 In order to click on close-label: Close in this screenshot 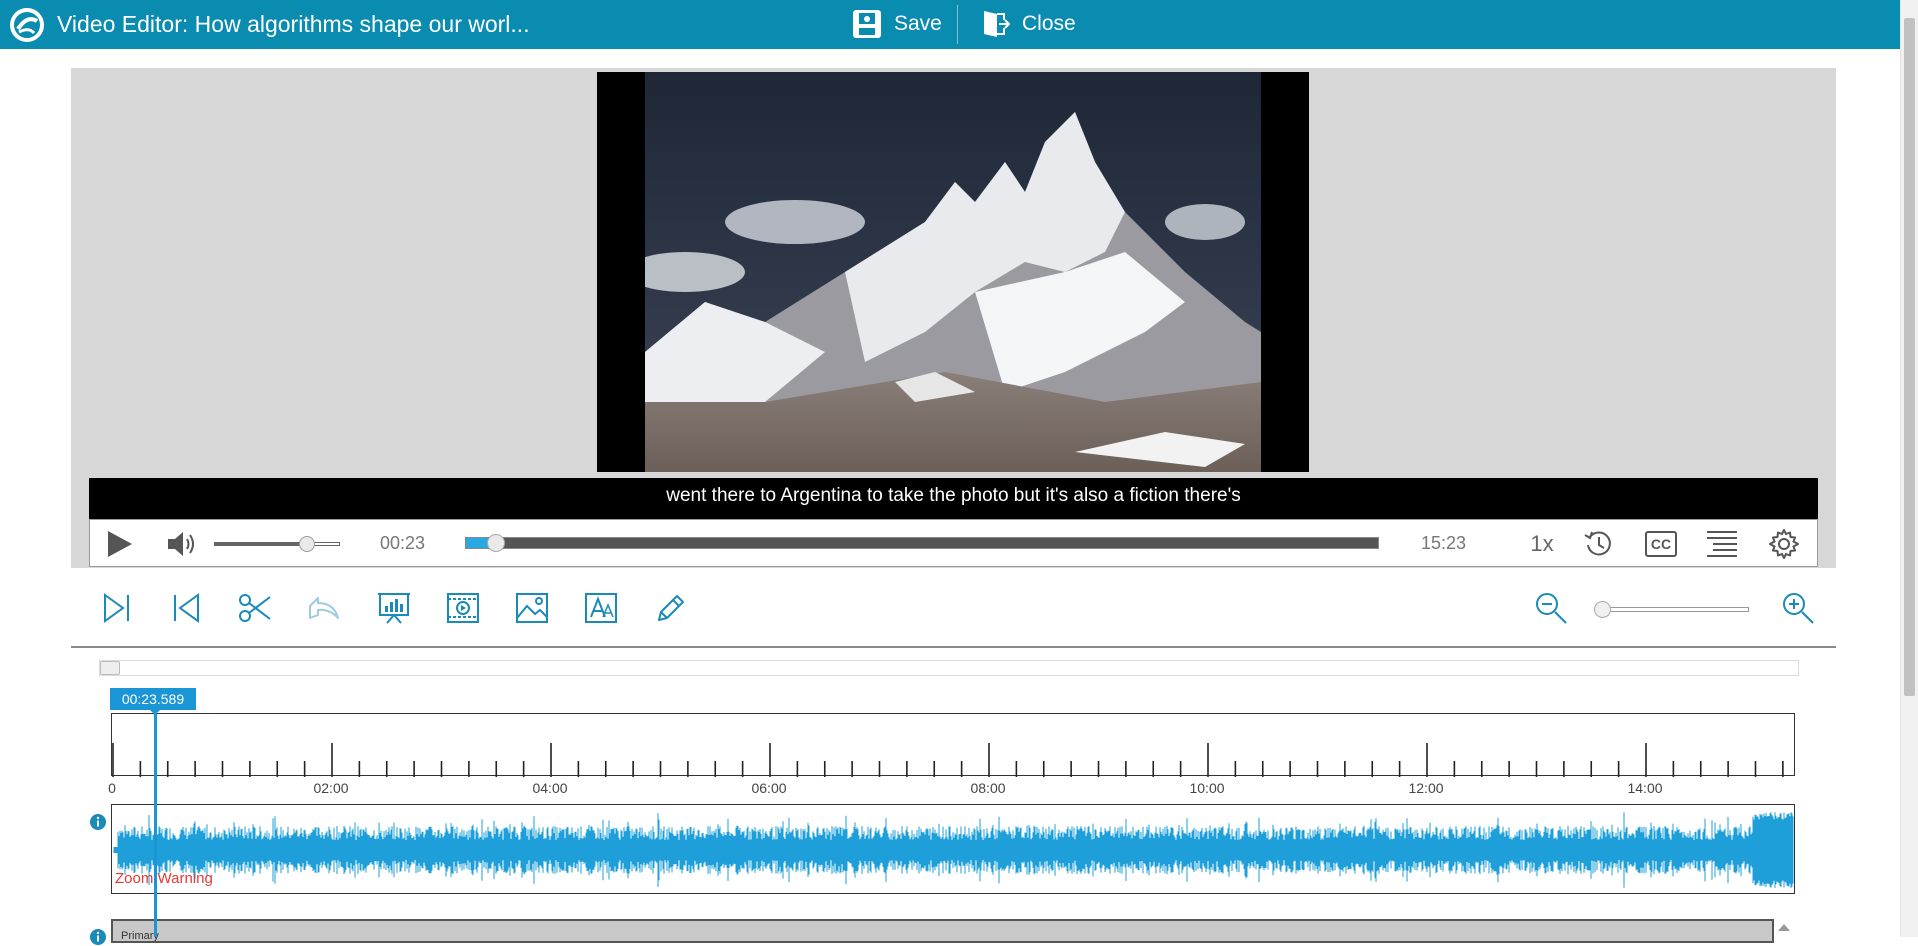, I will do `click(1049, 23)`.